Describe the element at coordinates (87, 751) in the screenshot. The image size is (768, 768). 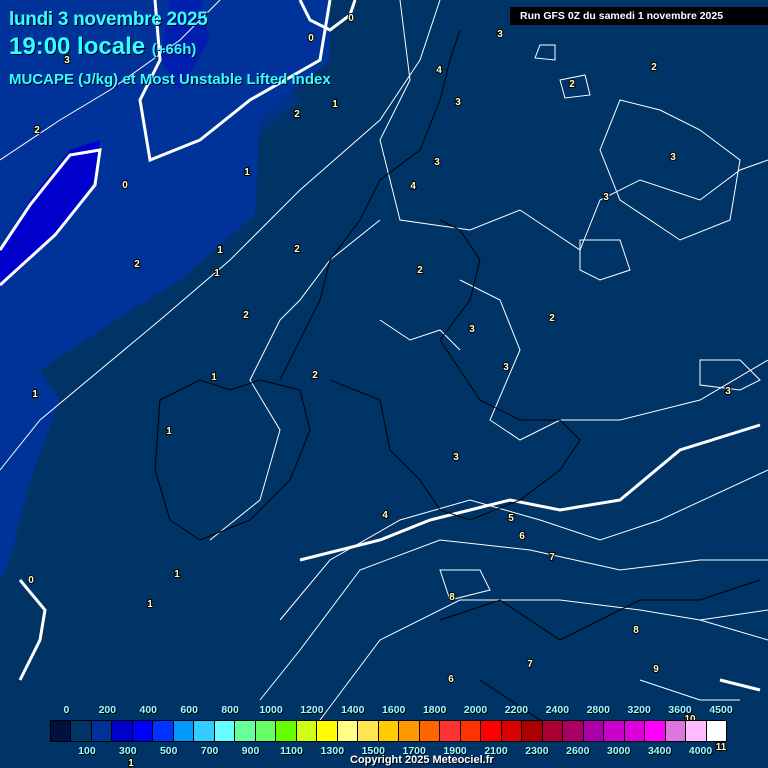
I see `legend-label: 100` at that location.